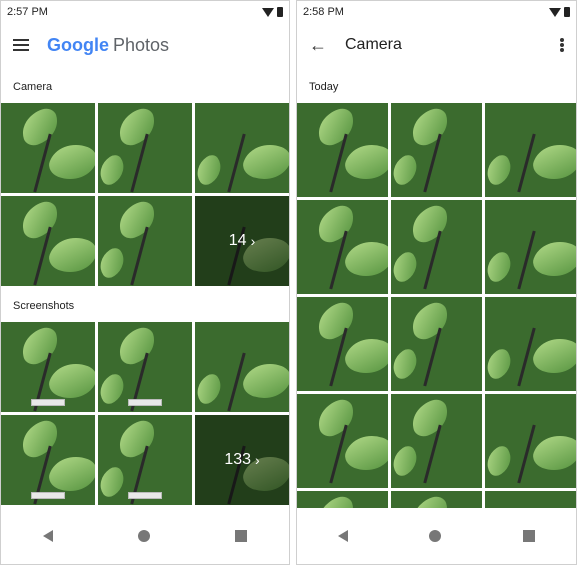 The width and height of the screenshot is (577, 565). What do you see at coordinates (323, 12) in the screenshot?
I see `status-time: 2:58 PM` at bounding box center [323, 12].